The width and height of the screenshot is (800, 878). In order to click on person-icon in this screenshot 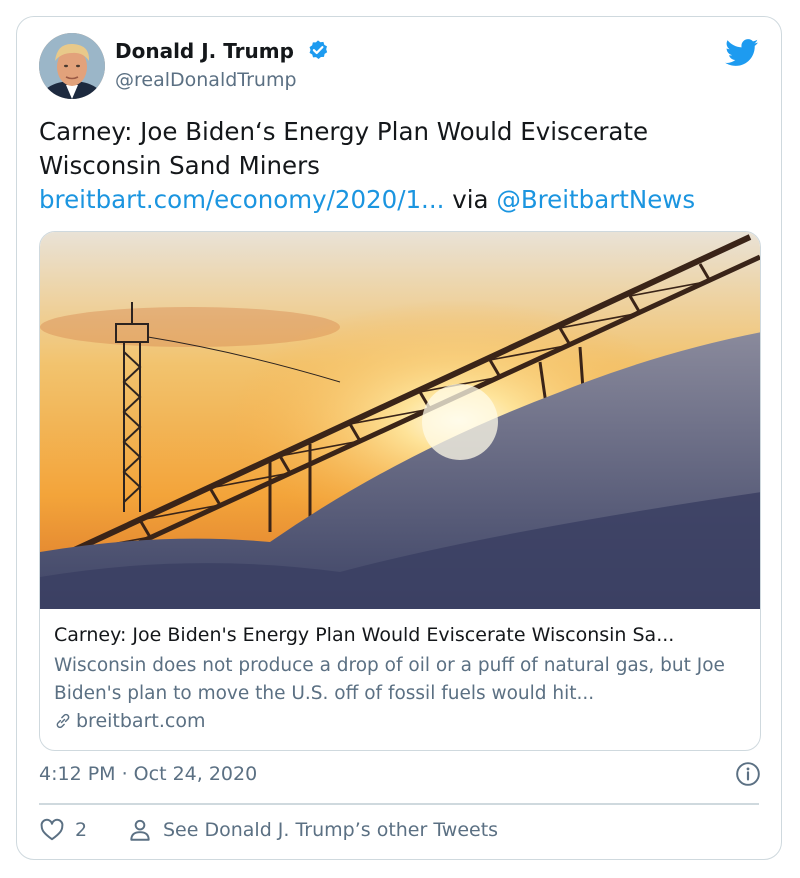, I will do `click(140, 830)`.